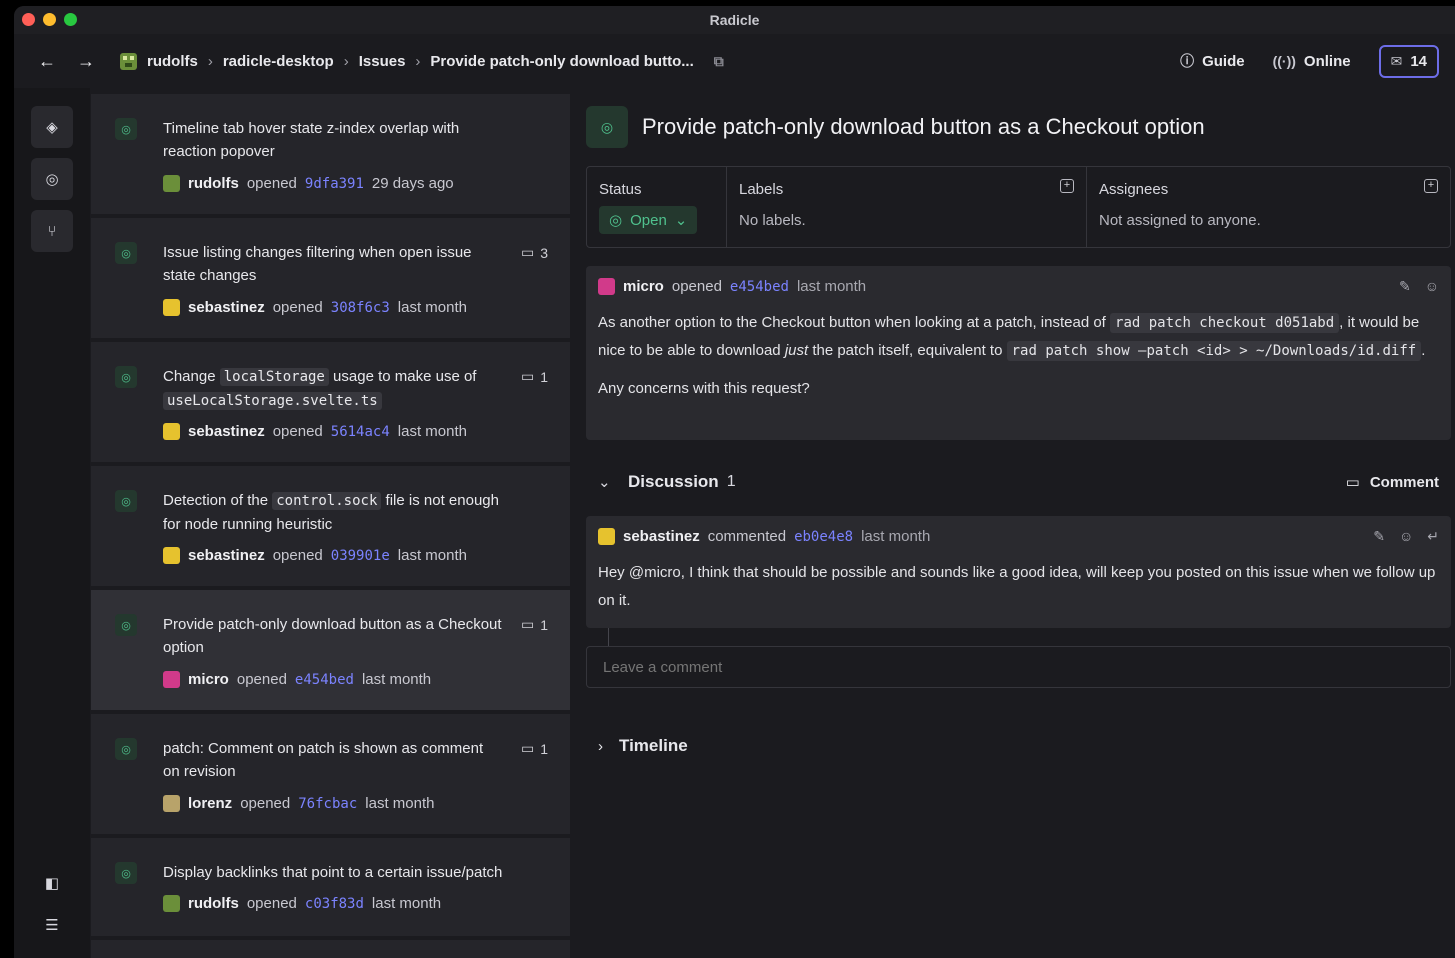  Describe the element at coordinates (360, 556) in the screenshot. I see `issue-hash: 039901e` at that location.